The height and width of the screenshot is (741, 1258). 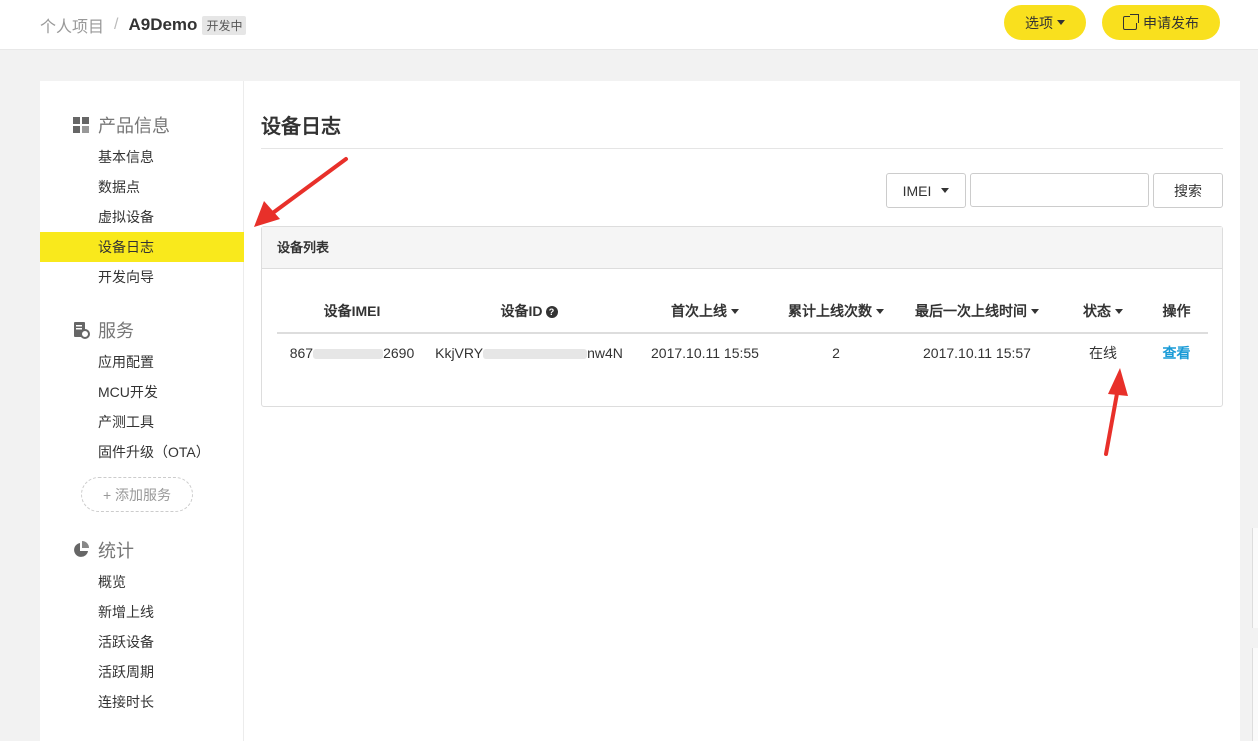 I want to click on search-button: 搜索, so click(x=1188, y=190).